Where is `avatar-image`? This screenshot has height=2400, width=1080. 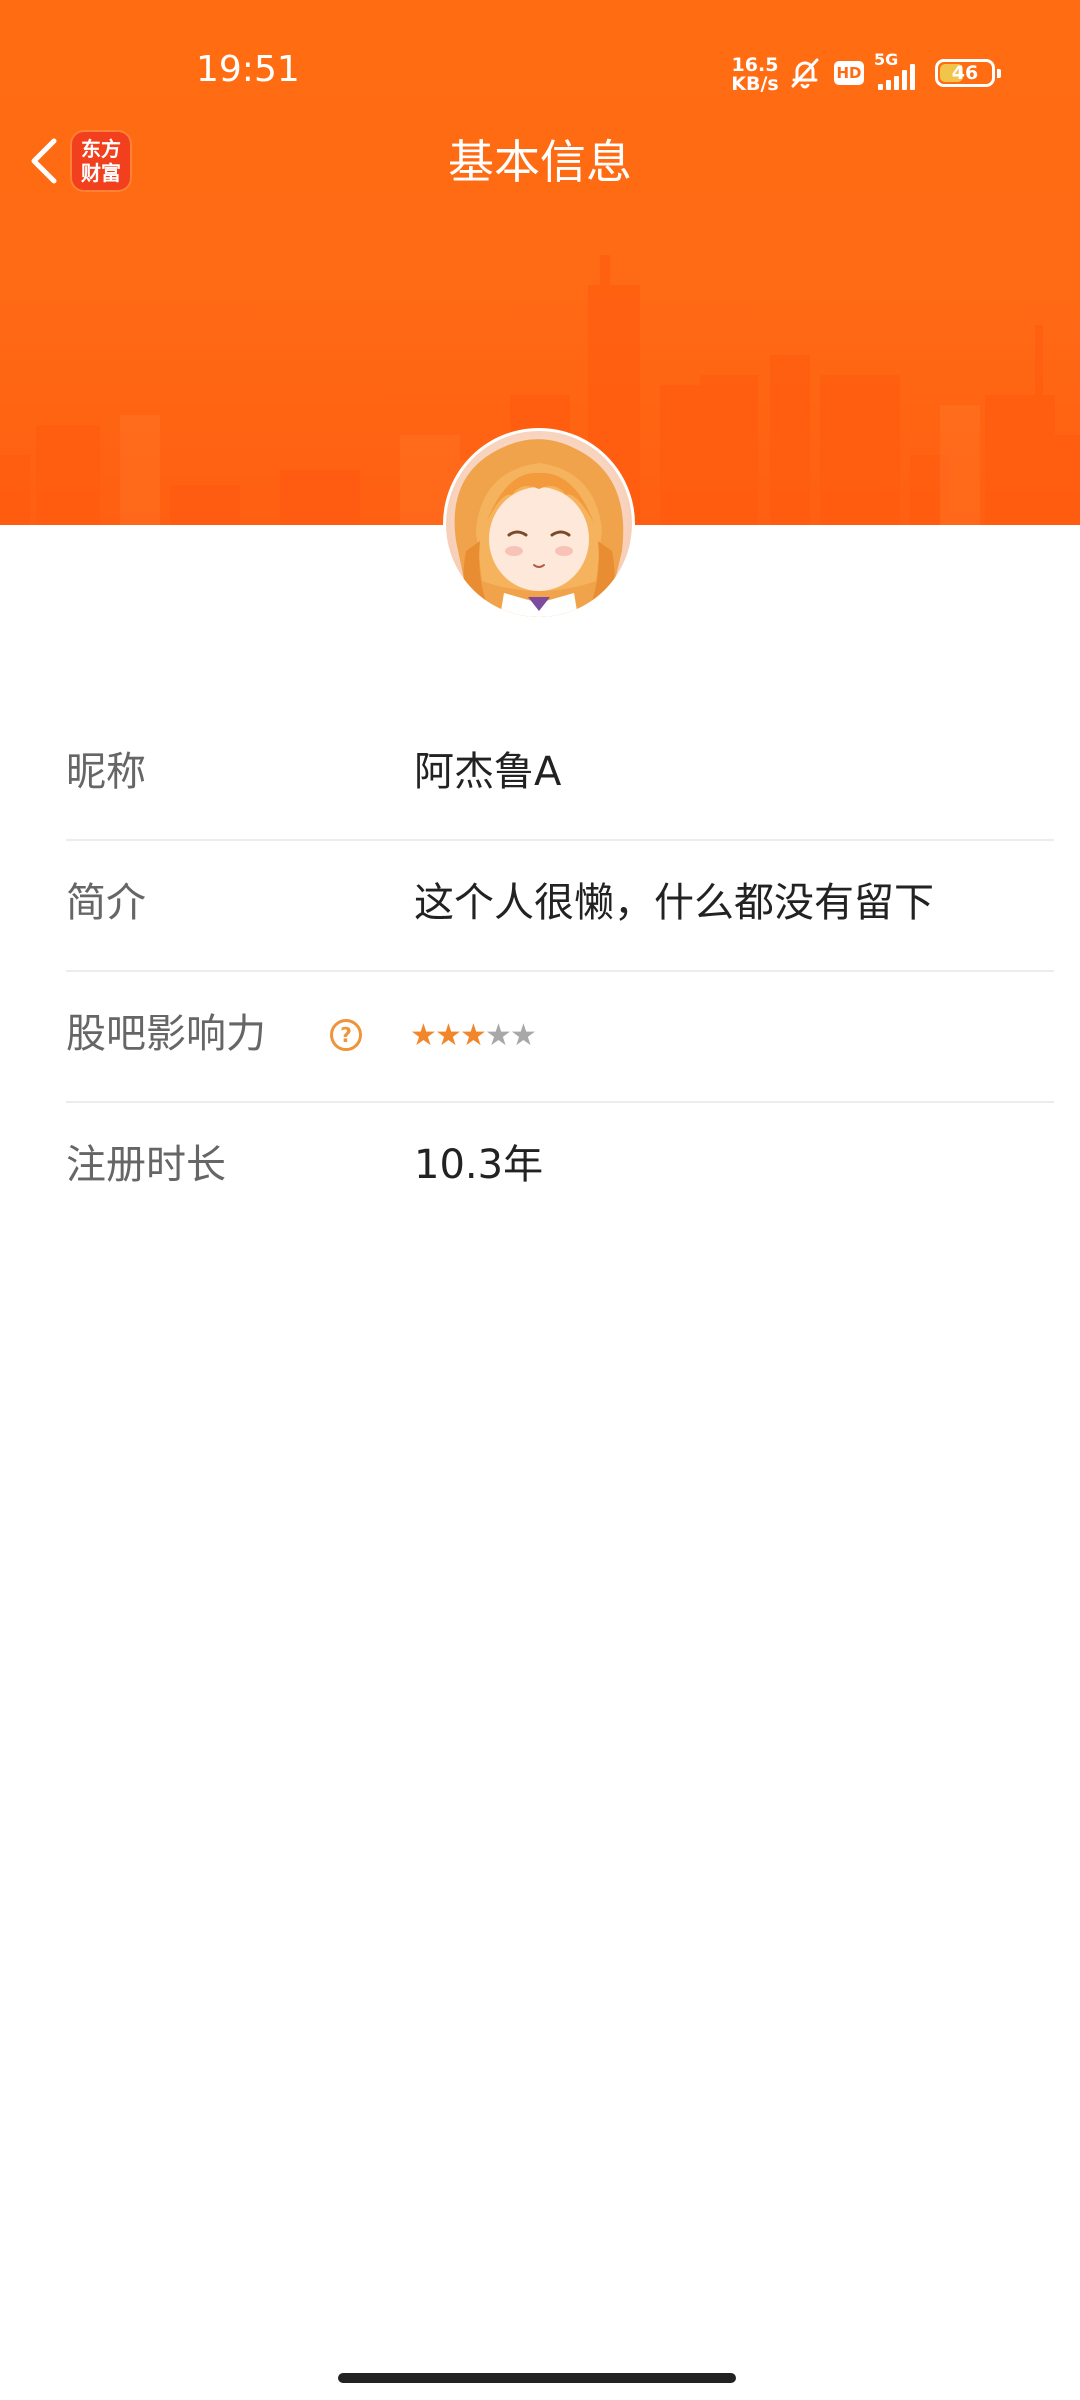 avatar-image is located at coordinates (539, 524).